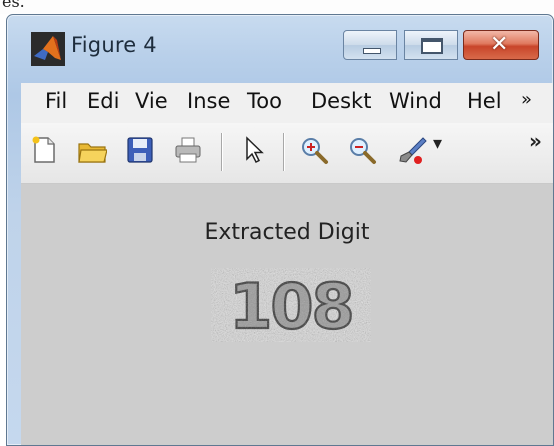 The image size is (554, 446). I want to click on window-title: Figure 4, so click(114, 45).